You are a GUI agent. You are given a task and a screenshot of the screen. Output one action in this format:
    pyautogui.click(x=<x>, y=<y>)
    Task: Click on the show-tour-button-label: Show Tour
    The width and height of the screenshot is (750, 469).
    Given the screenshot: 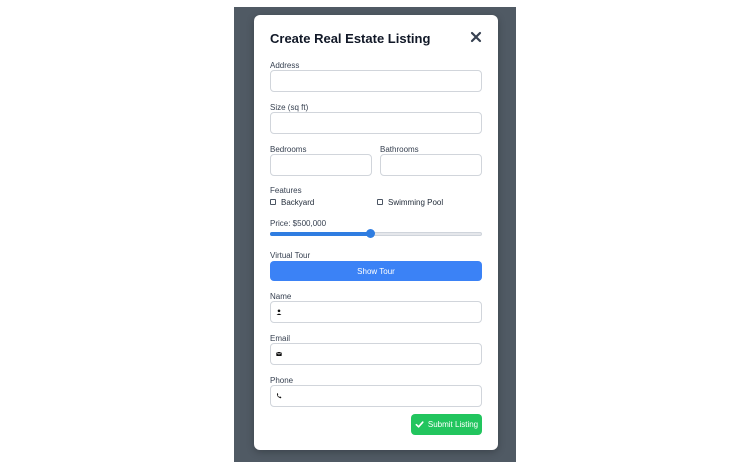 What is the action you would take?
    pyautogui.click(x=376, y=271)
    